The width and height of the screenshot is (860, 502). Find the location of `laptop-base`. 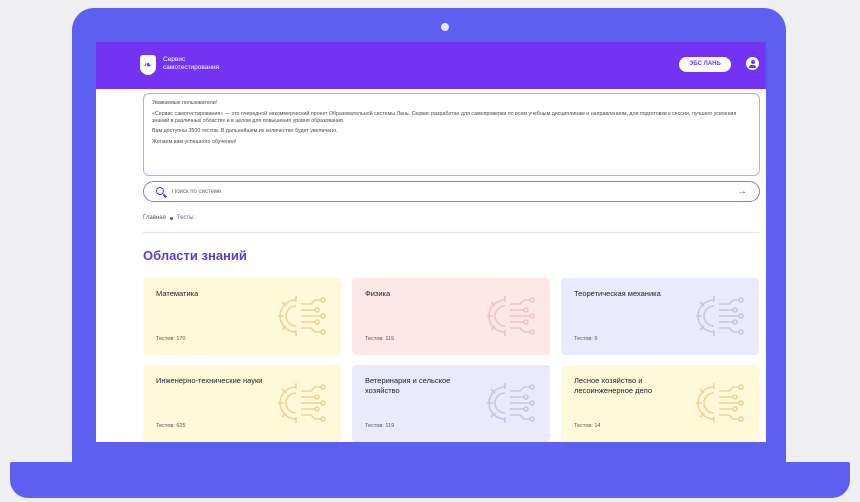

laptop-base is located at coordinates (430, 480).